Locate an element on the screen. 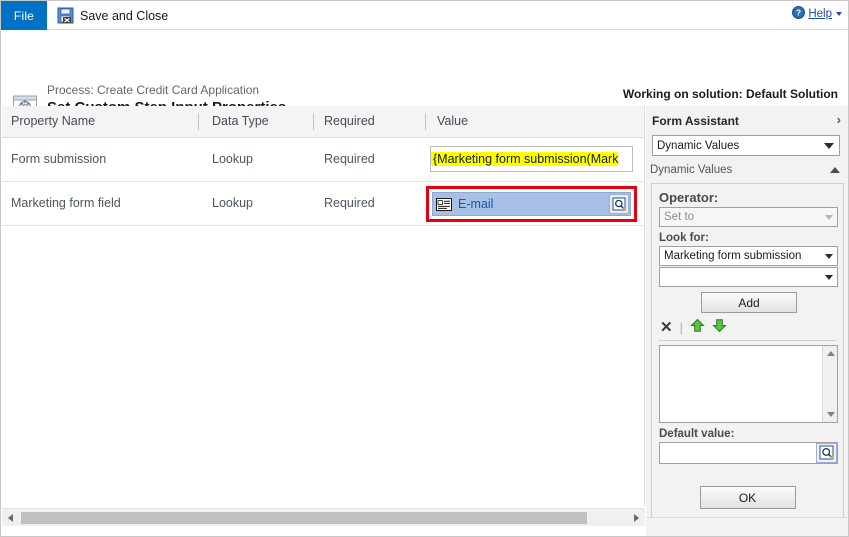 The width and height of the screenshot is (849, 537). window-bottom-strip is located at coordinates (323, 531).